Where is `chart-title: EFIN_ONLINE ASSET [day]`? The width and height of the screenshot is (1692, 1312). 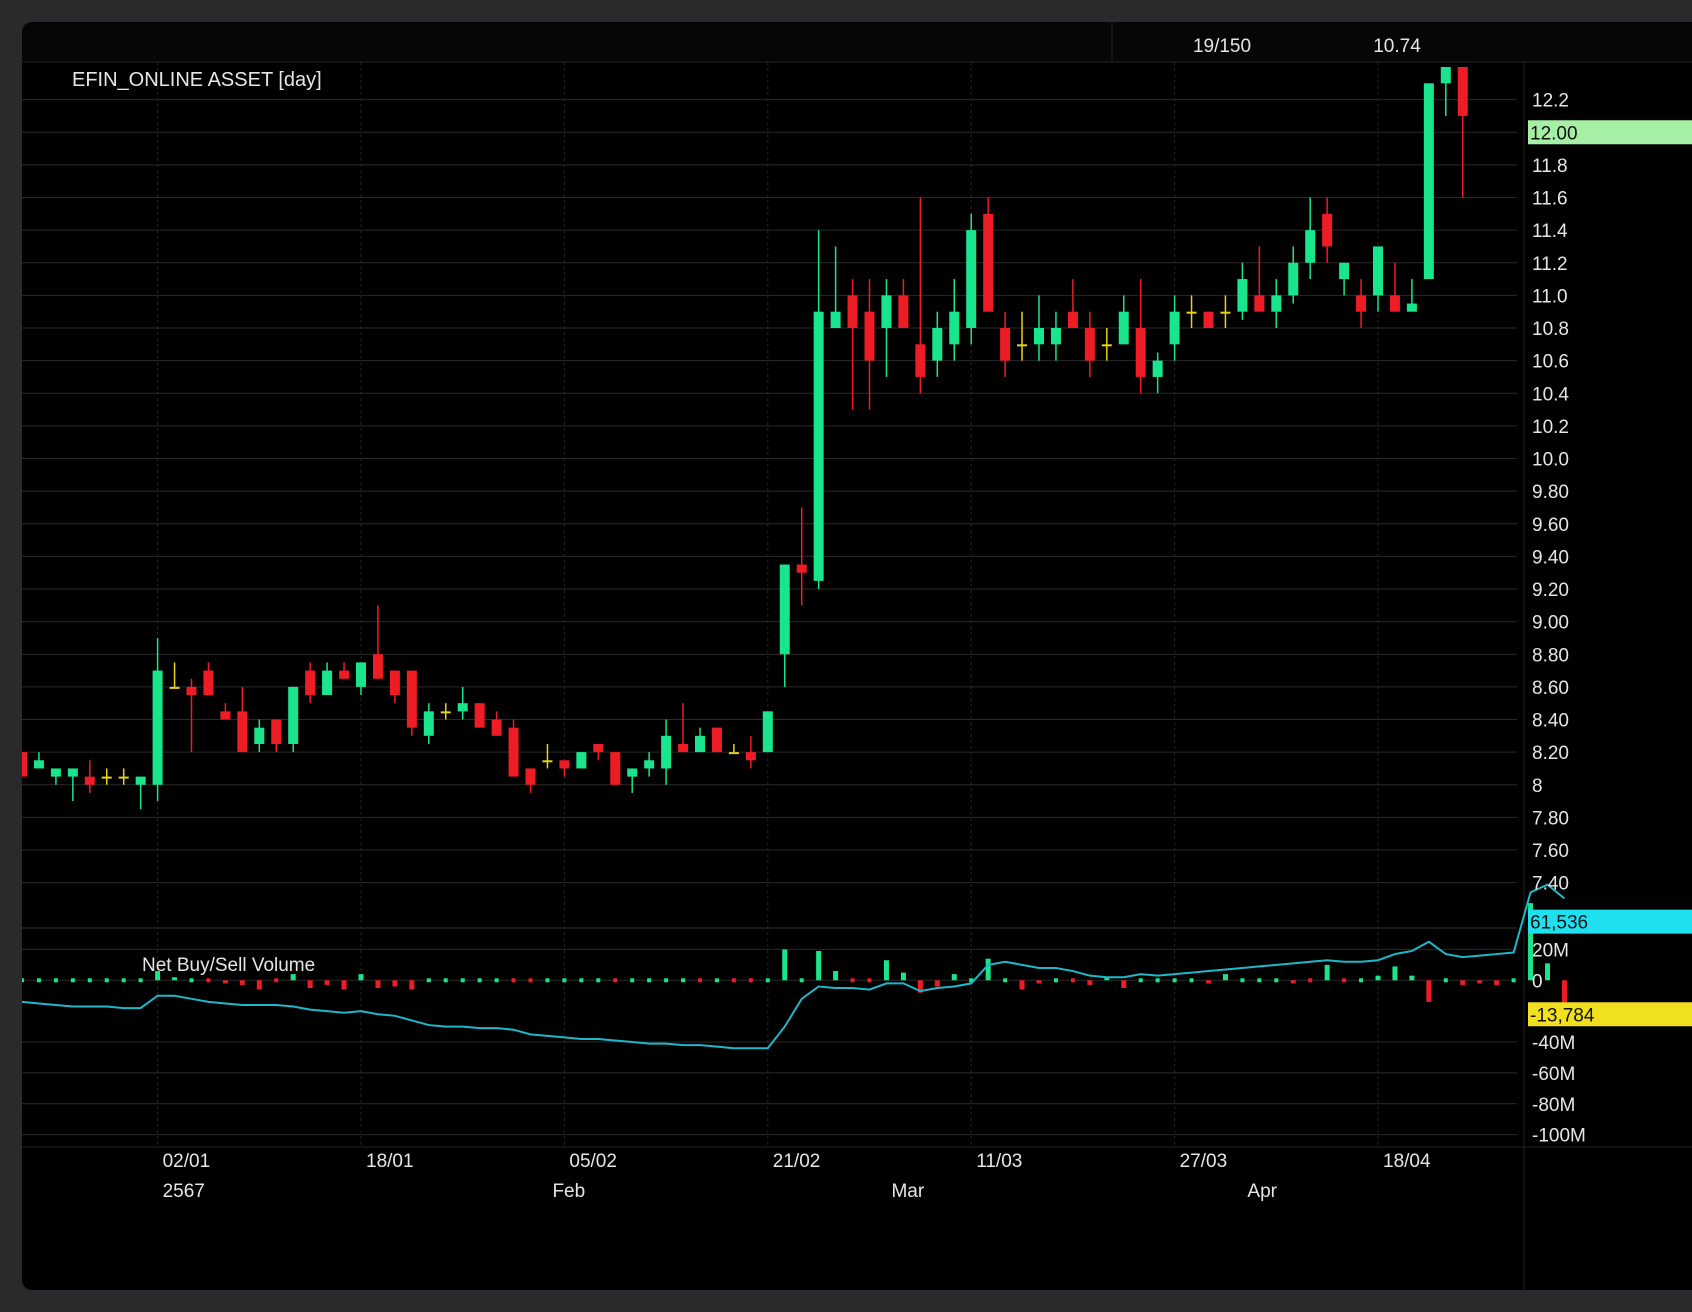 chart-title: EFIN_ONLINE ASSET [day] is located at coordinates (197, 80).